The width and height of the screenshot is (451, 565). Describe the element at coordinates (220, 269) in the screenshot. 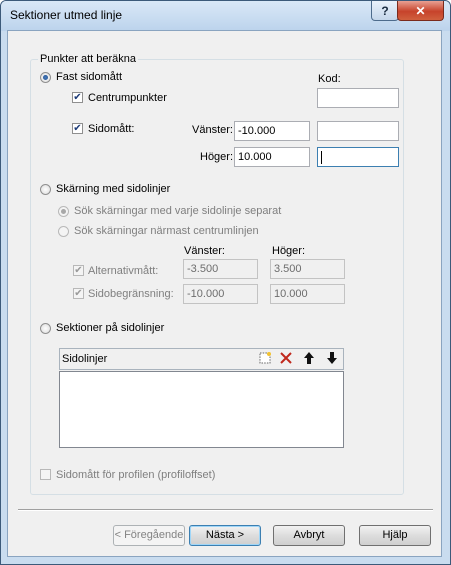

I see `alt-vanster-input: -3.500` at that location.